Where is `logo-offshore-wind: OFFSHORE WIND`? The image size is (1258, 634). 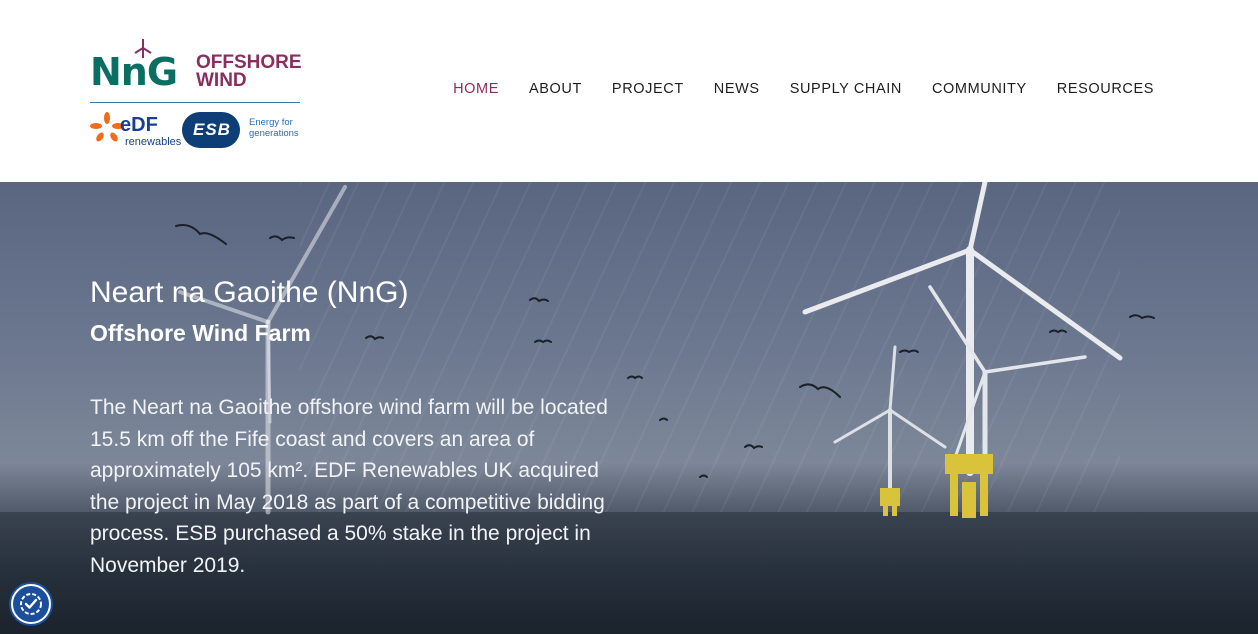 logo-offshore-wind: OFFSHORE WIND is located at coordinates (249, 72).